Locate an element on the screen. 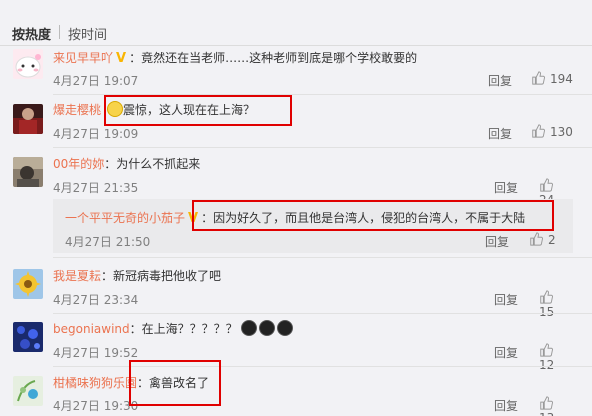 This screenshot has width=592, height=416. comment-time: 4月27日 19:52 is located at coordinates (96, 353).